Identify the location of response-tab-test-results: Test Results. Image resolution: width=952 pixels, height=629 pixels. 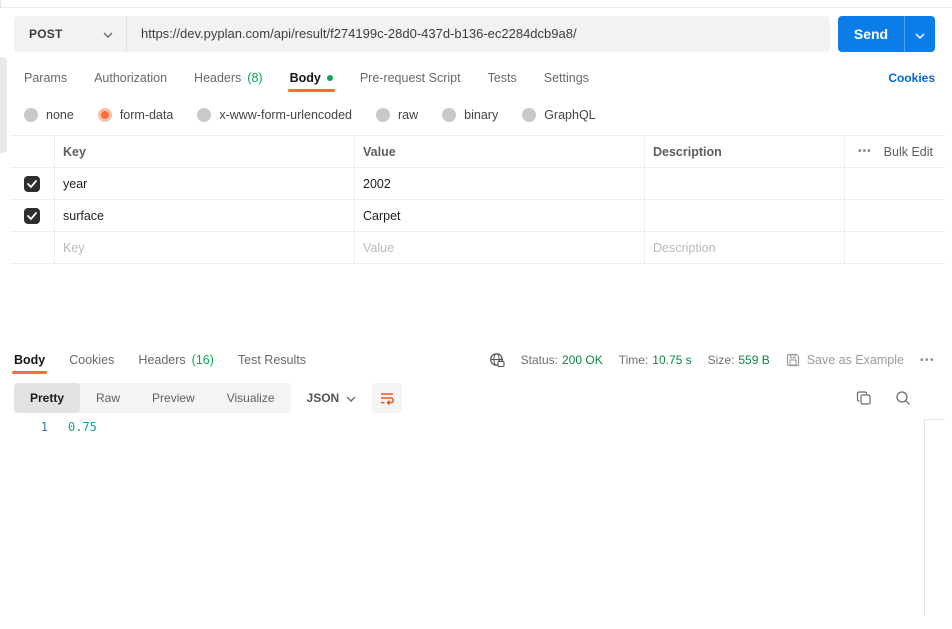
(272, 360).